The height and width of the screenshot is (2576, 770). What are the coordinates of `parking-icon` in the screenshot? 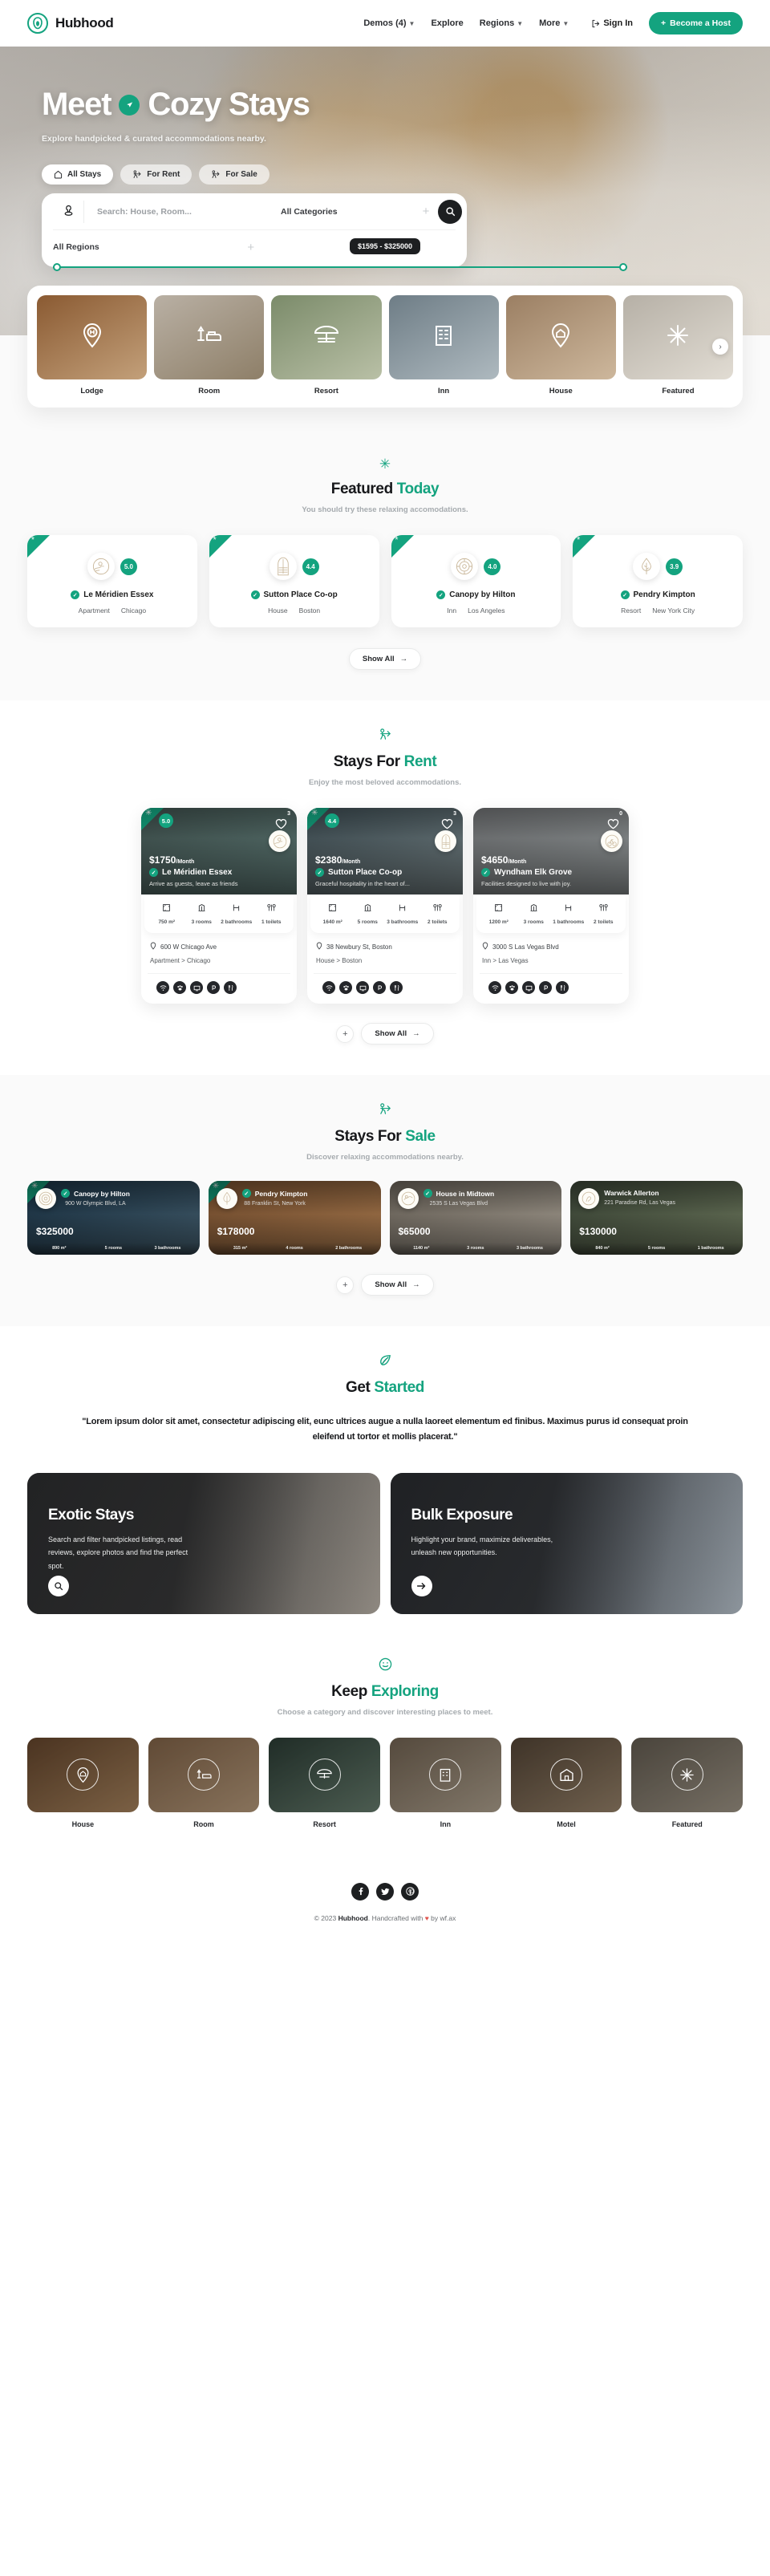 It's located at (213, 987).